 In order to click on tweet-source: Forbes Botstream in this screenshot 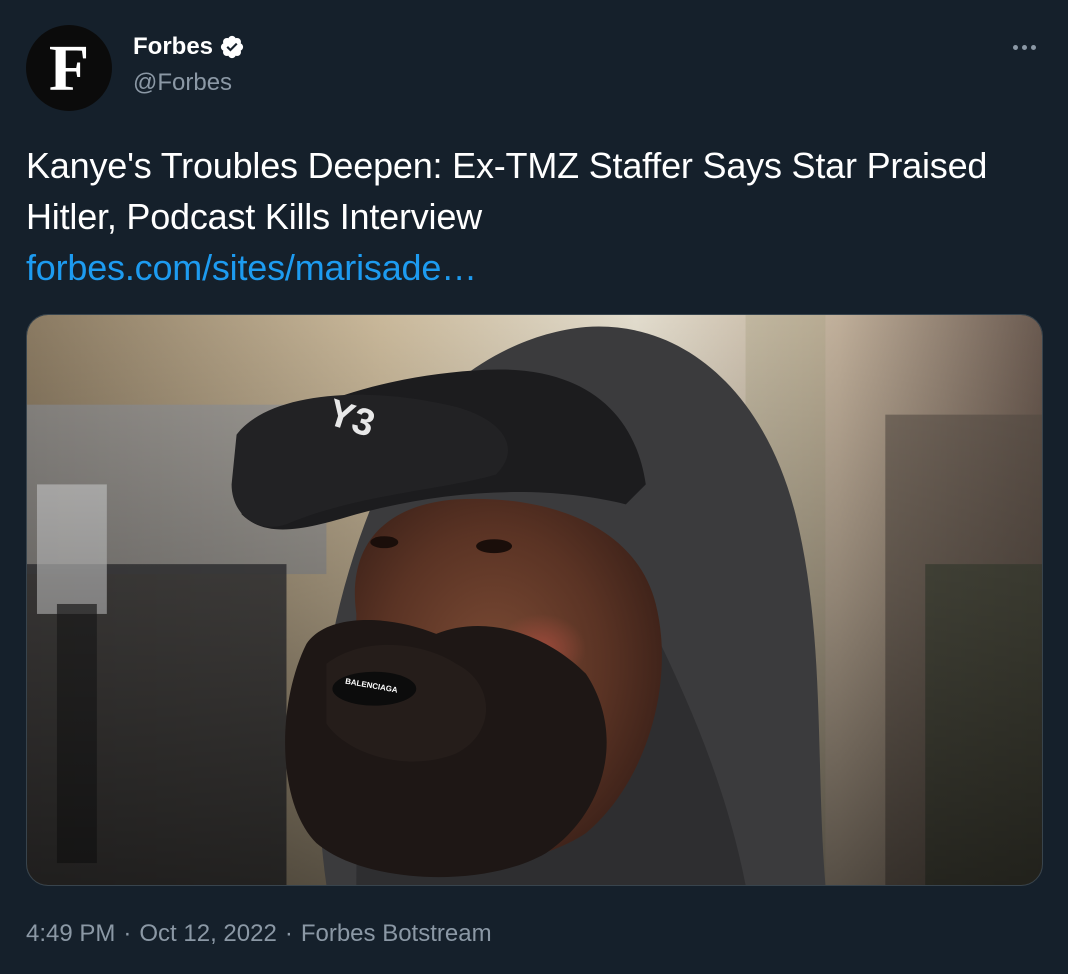, I will do `click(396, 934)`.